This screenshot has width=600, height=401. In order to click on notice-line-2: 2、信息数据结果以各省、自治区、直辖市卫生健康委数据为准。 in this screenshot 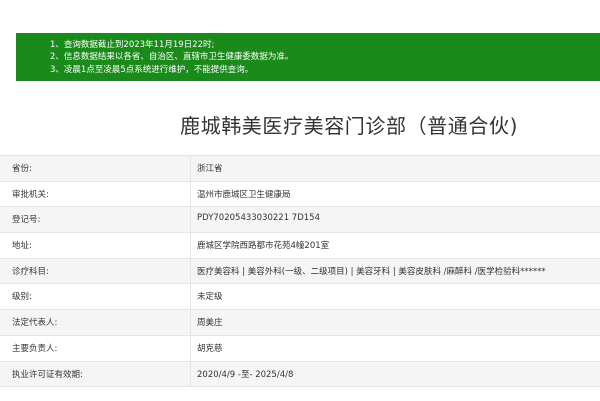, I will do `click(172, 57)`.